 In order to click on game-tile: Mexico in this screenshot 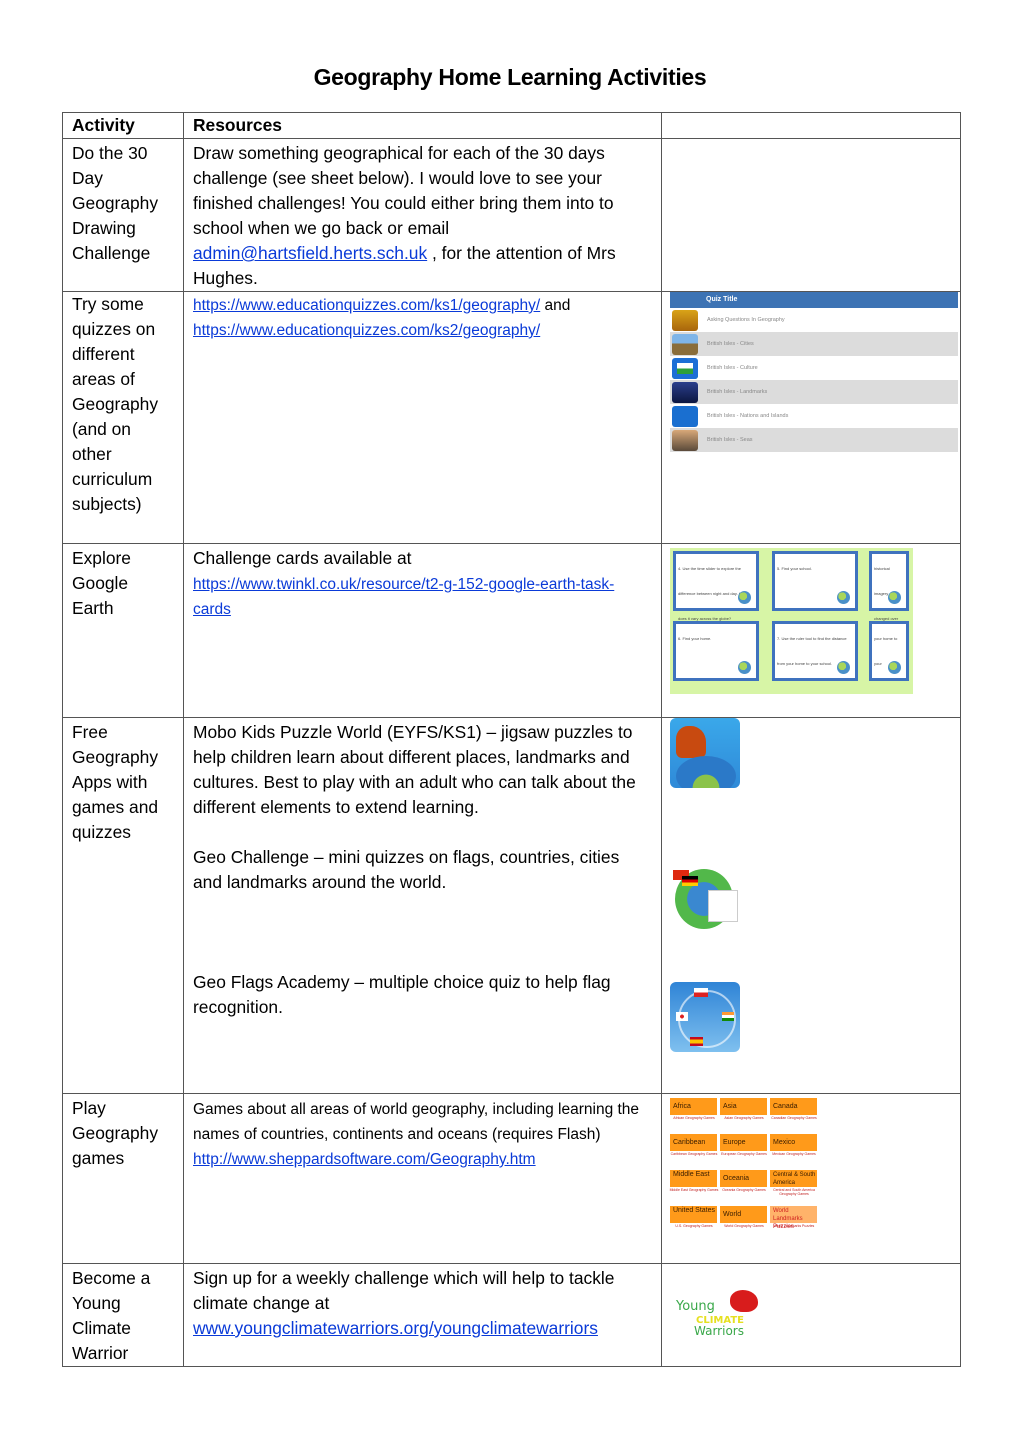, I will do `click(793, 1142)`.